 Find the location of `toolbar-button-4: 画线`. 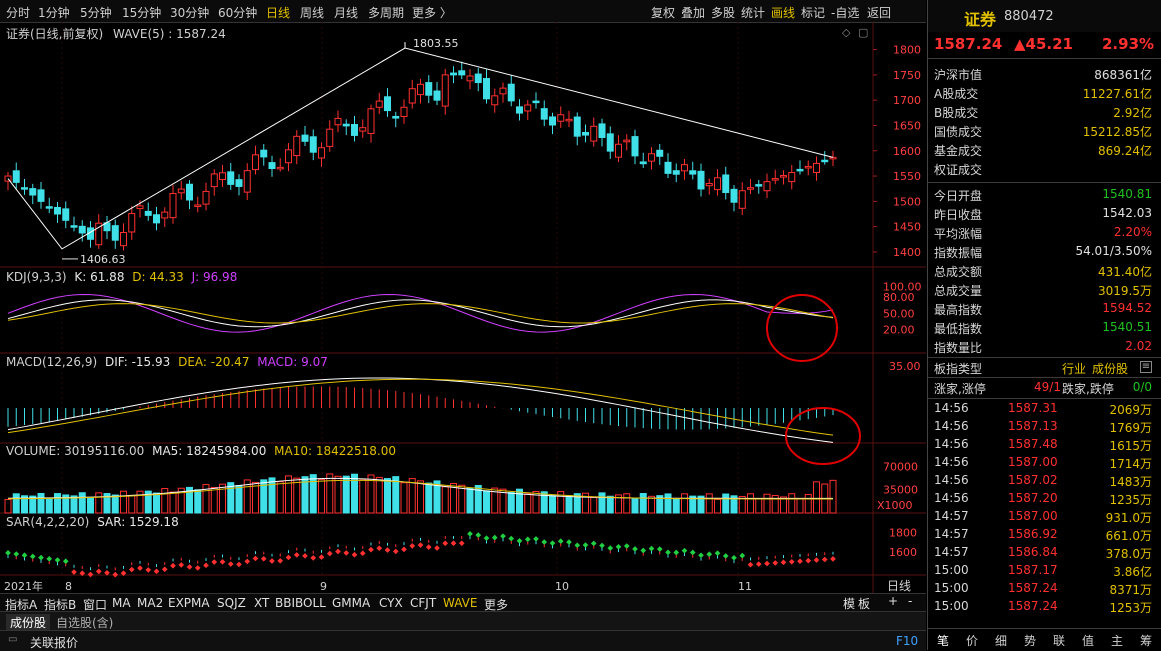

toolbar-button-4: 画线 is located at coordinates (783, 12).